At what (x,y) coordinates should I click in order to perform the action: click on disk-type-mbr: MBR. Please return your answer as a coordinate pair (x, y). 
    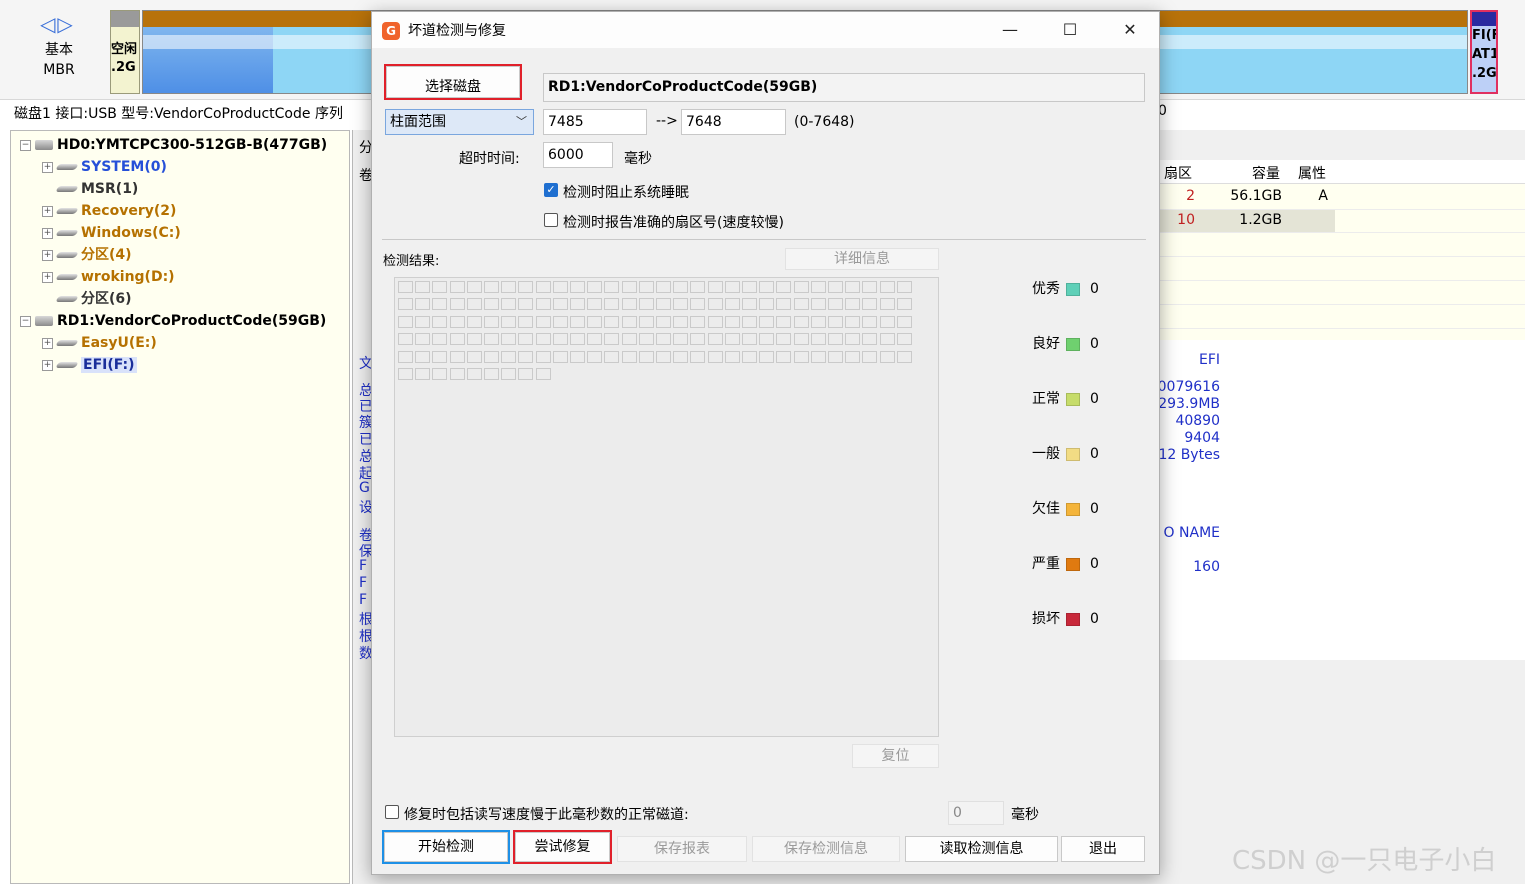
    Looking at the image, I should click on (59, 70).